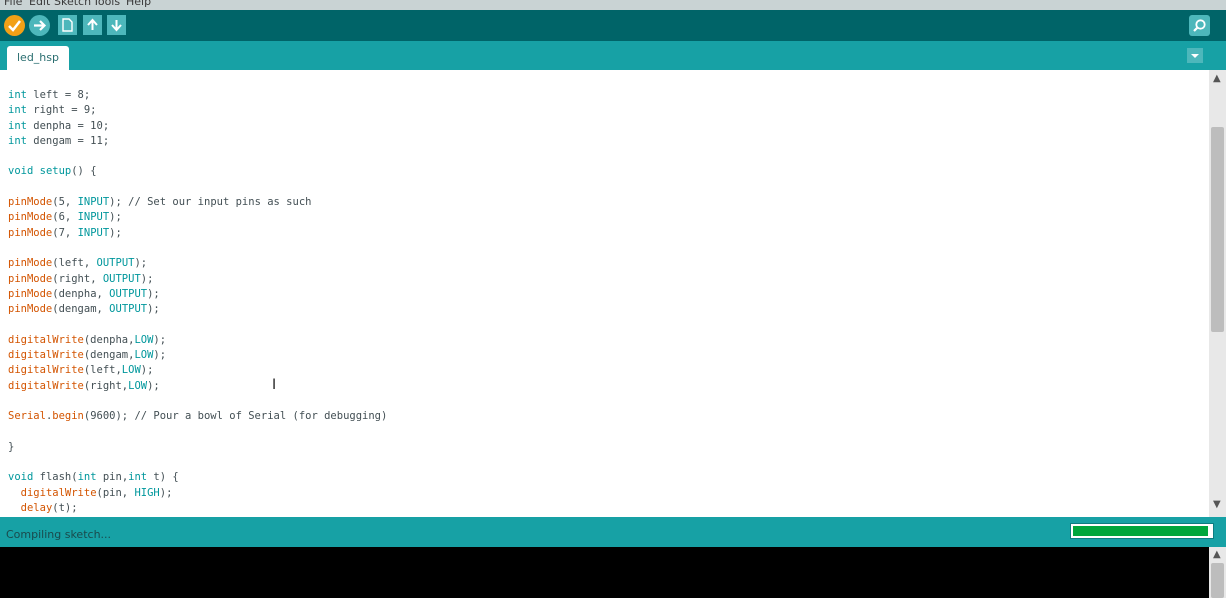  What do you see at coordinates (65, 232) in the screenshot?
I see `code-token: (7,` at bounding box center [65, 232].